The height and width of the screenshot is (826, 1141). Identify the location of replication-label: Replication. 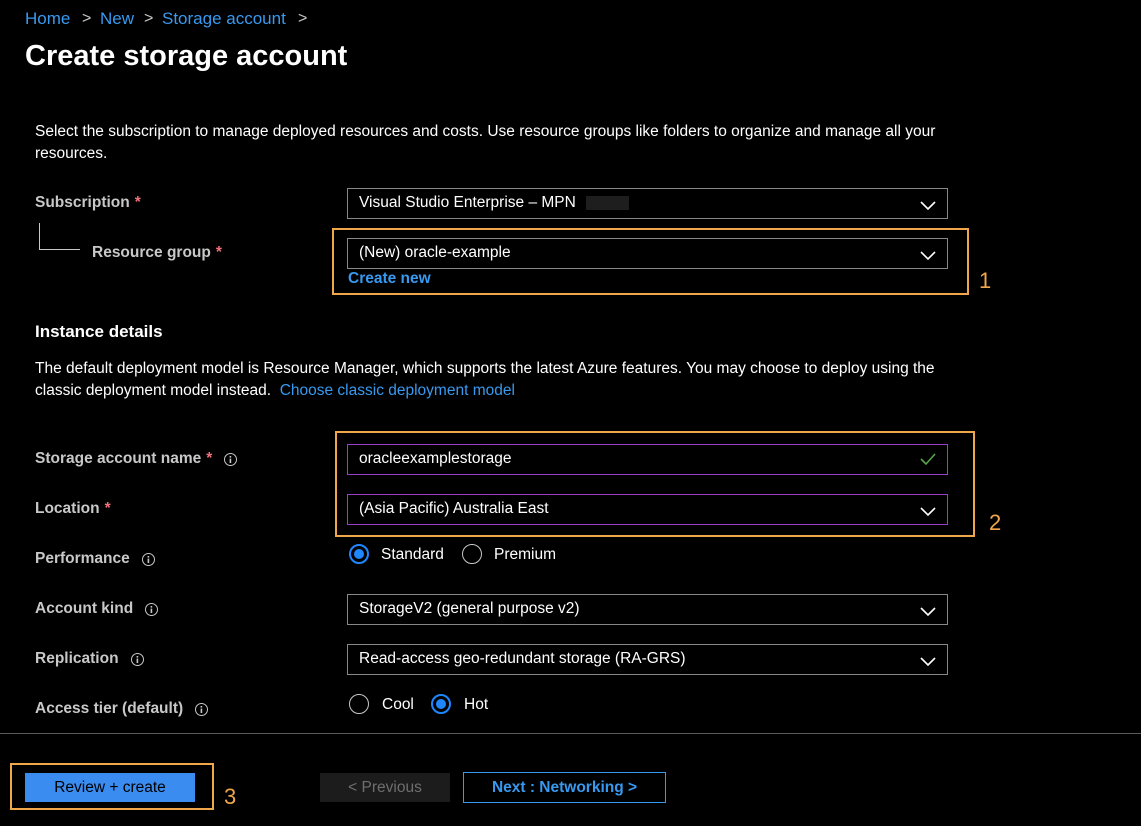
(89, 659).